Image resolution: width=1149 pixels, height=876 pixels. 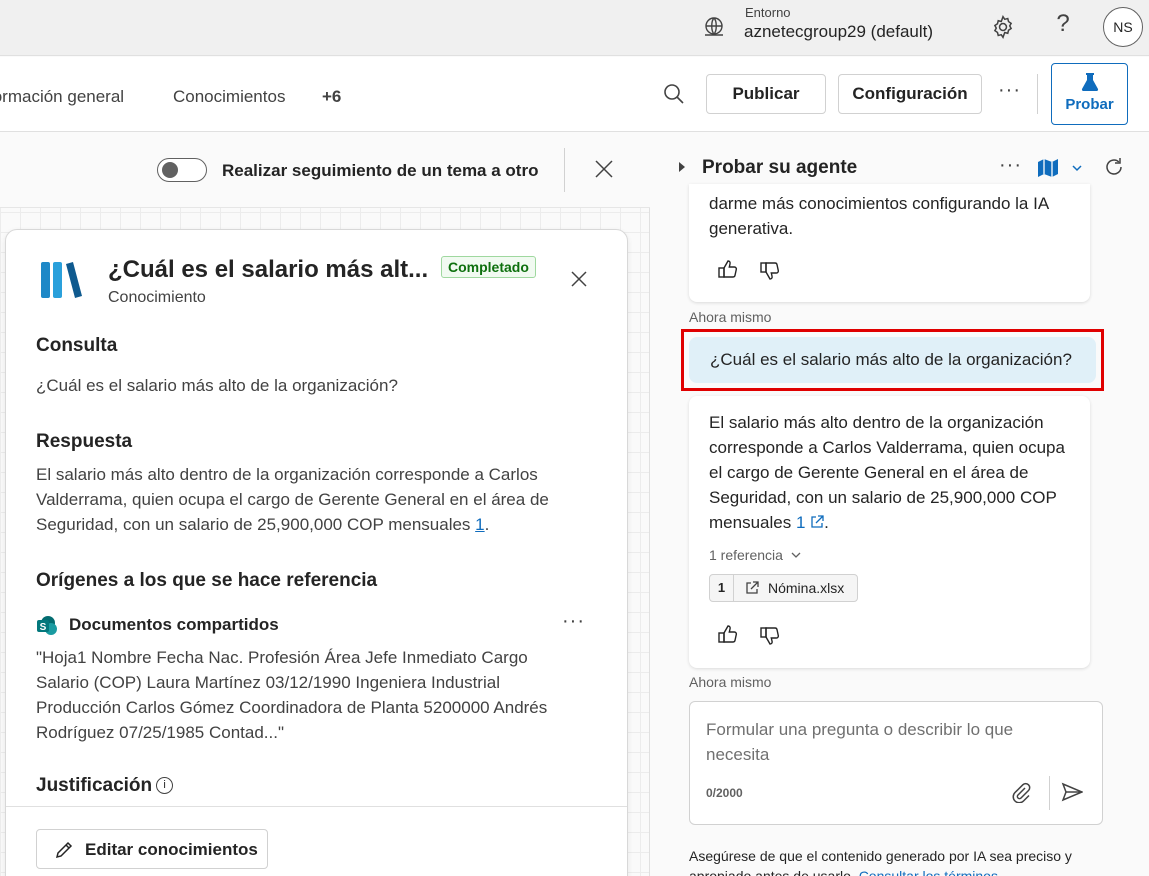 I want to click on card-subtitle: Conocimiento, so click(x=157, y=297).